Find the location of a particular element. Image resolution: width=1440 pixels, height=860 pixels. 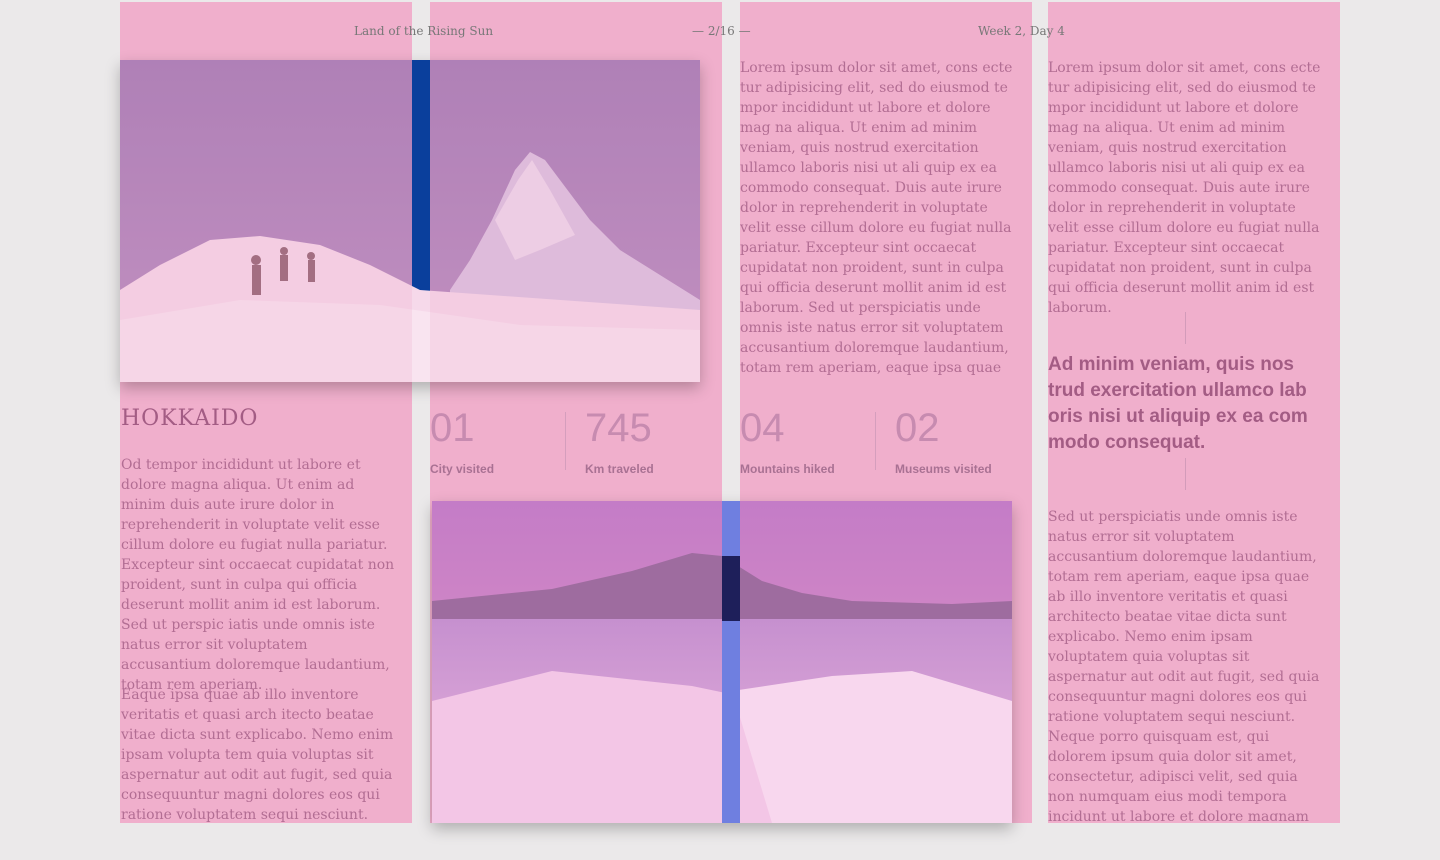

stat-museums: 02 Museums visited is located at coordinates (943, 442).